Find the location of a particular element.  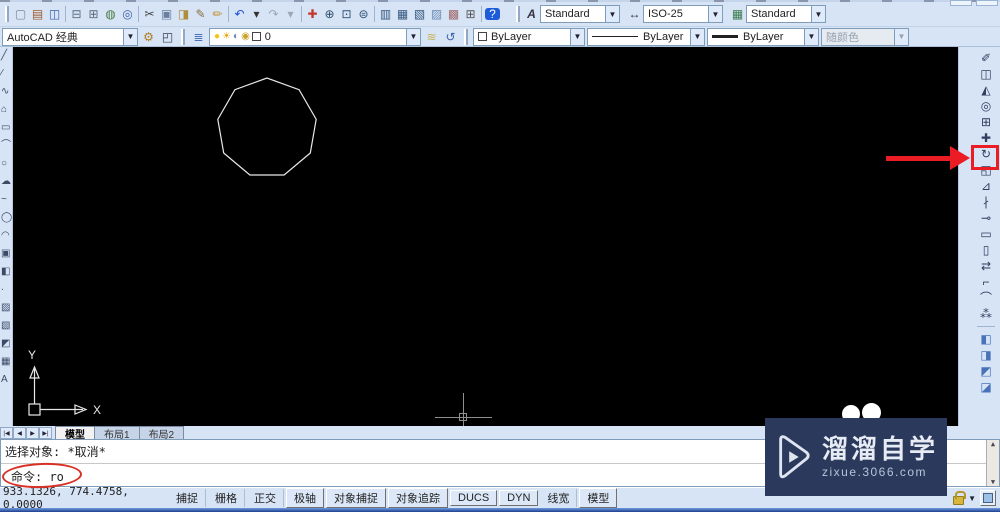

workspace-select: AutoCAD 经典 ▼ is located at coordinates (70, 36).